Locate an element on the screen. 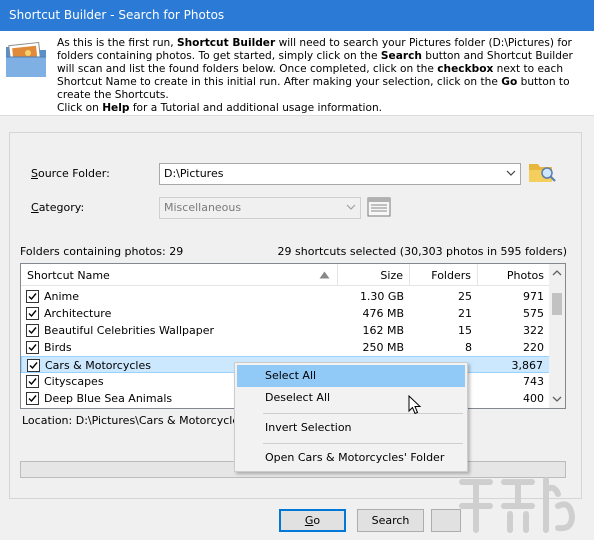  column-header-name: Shortcut Name is located at coordinates (179, 275).